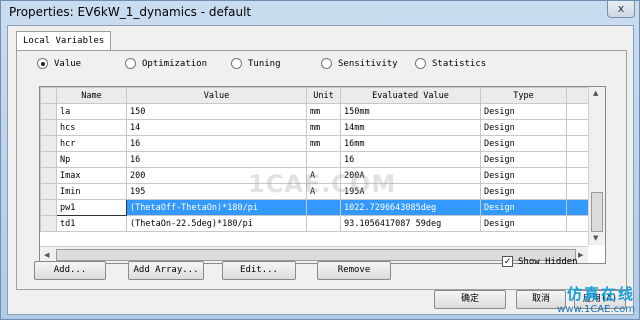 The height and width of the screenshot is (320, 640). I want to click on vertical-scrollbar: ▲ ▼, so click(596, 166).